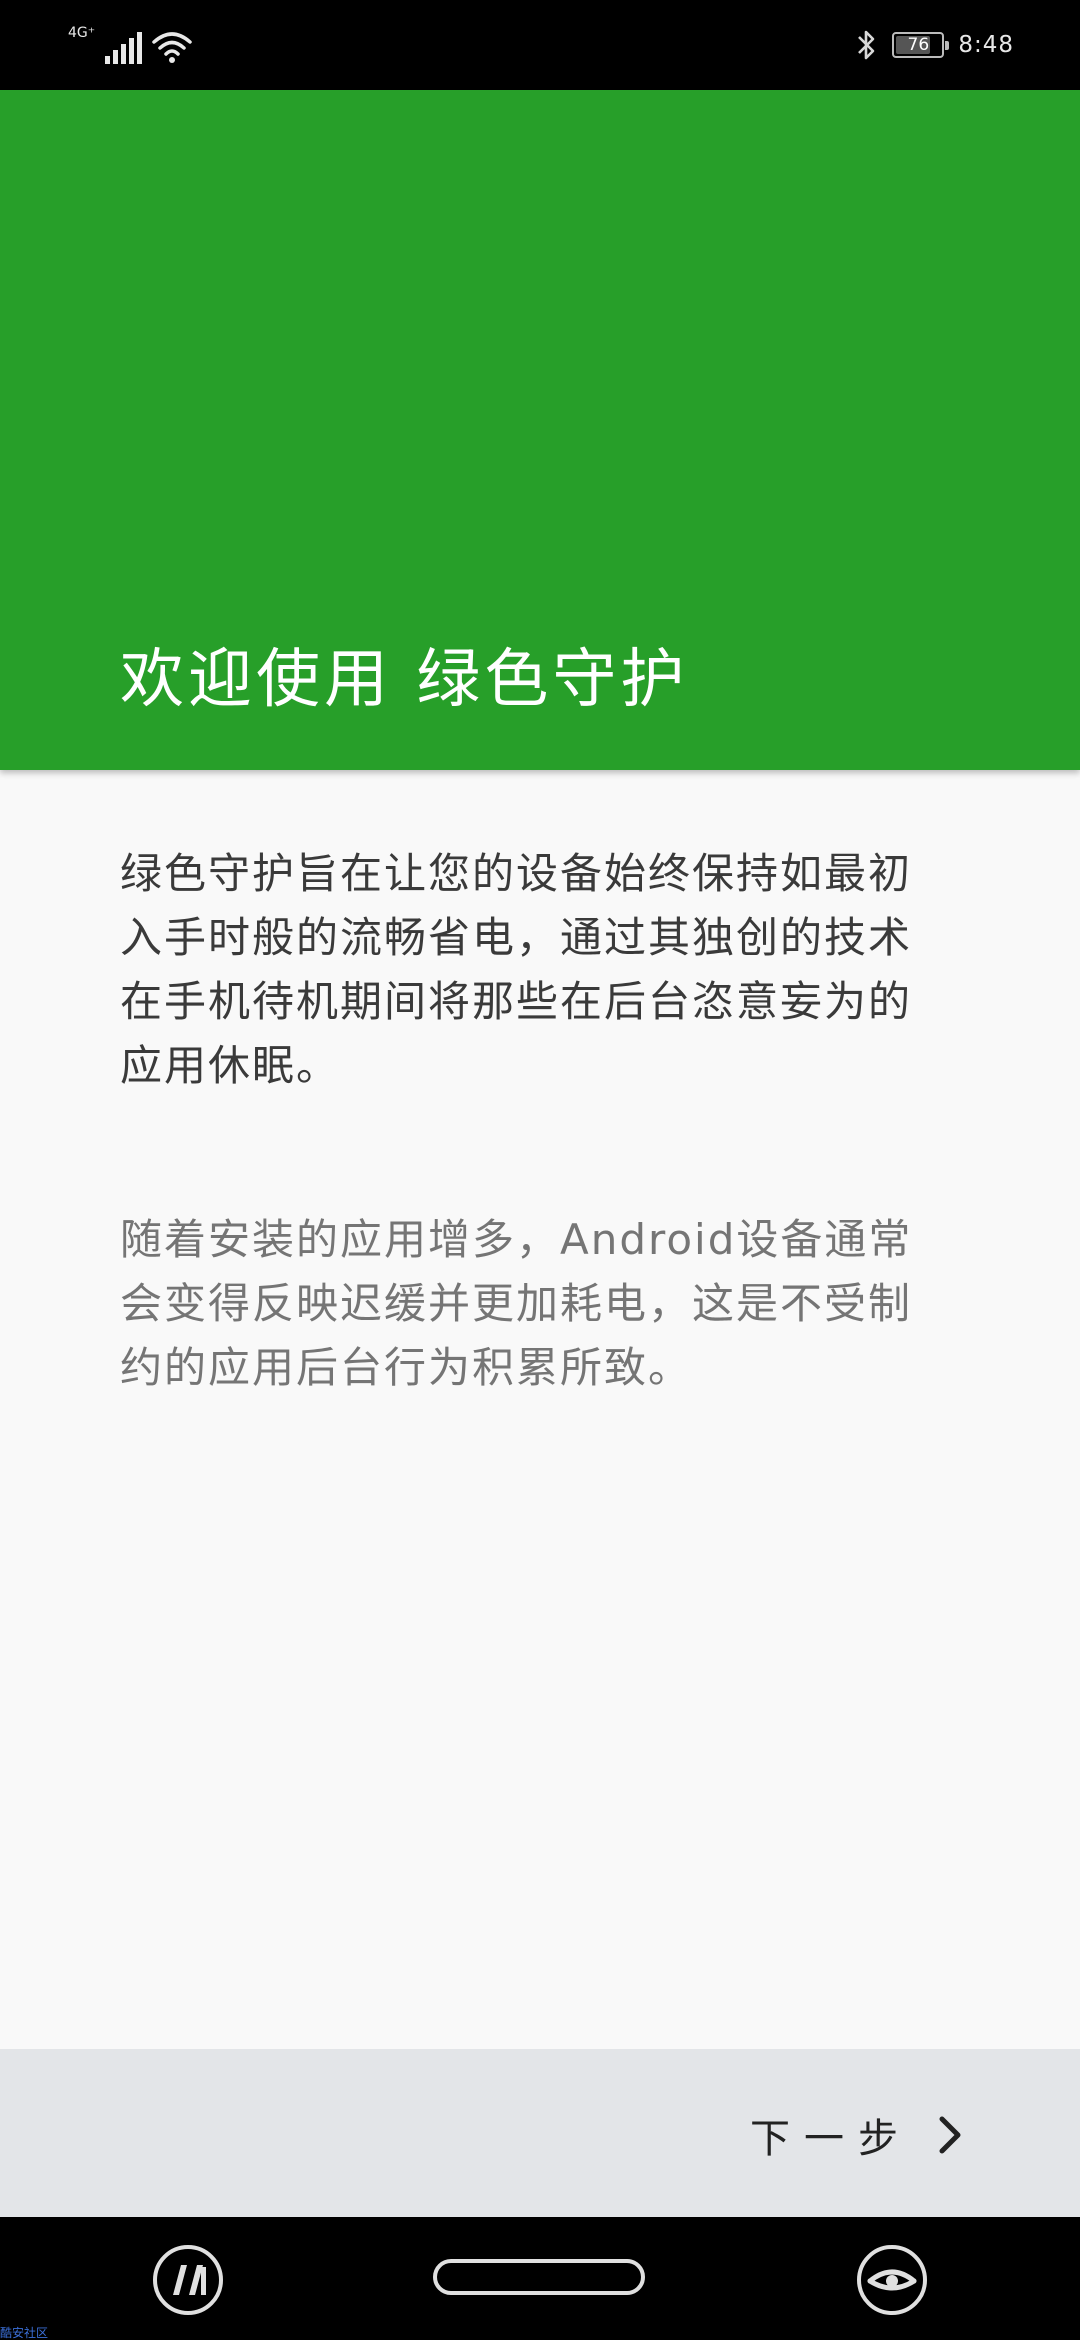 This screenshot has width=1080, height=2340. Describe the element at coordinates (918, 44) in the screenshot. I see `battery-level: 76` at that location.